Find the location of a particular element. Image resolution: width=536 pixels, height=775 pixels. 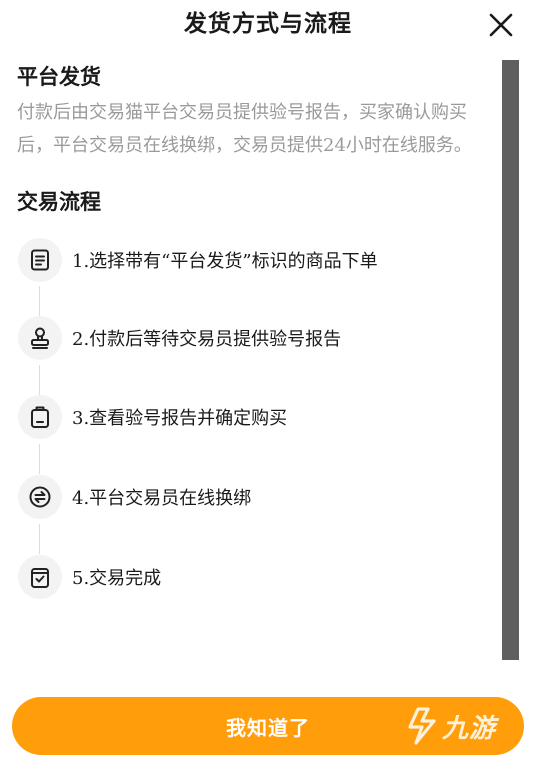

close-icon is located at coordinates (501, 25).